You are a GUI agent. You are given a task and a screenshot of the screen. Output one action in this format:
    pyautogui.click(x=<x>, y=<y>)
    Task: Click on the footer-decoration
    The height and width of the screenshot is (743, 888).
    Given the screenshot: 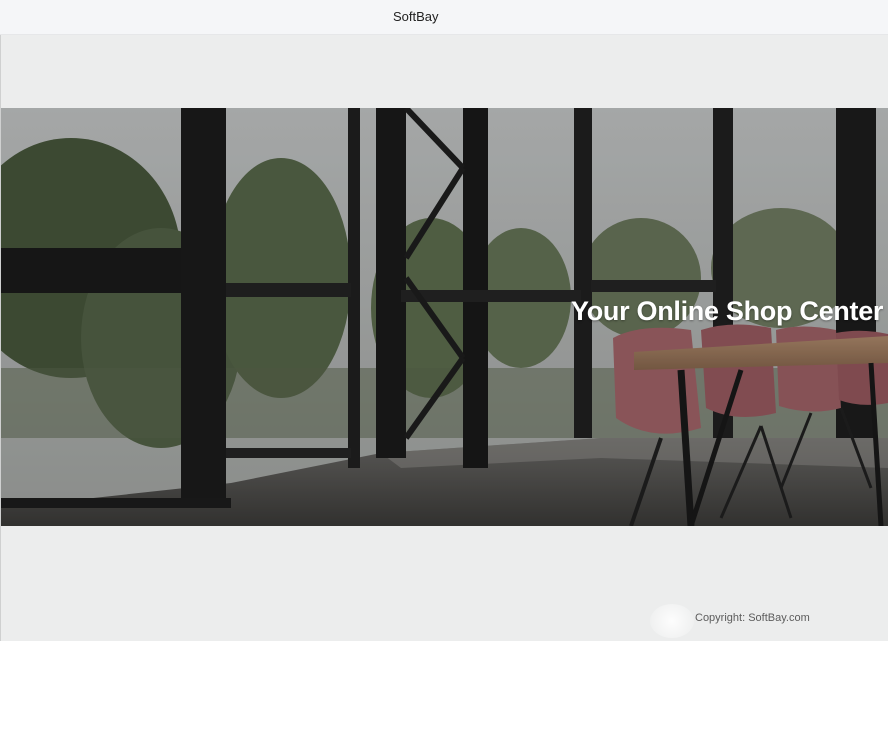 What is the action you would take?
    pyautogui.click(x=672, y=621)
    